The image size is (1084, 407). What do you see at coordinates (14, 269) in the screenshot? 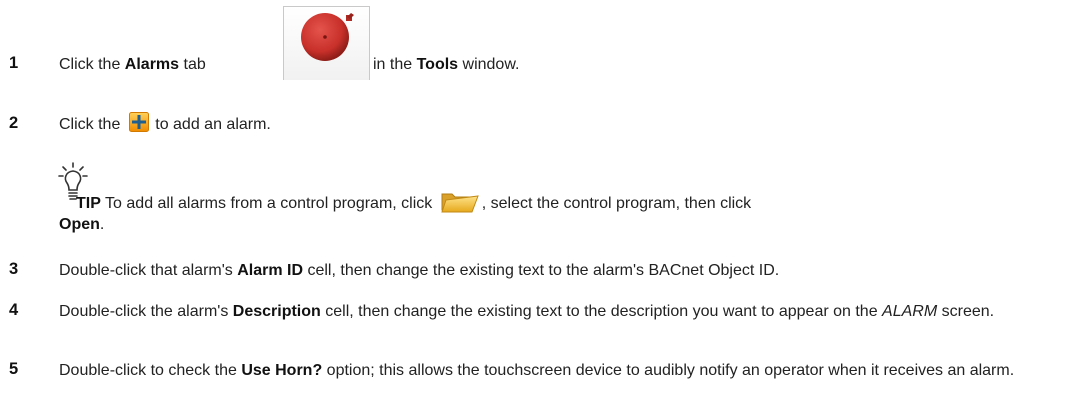
I see `step-number: 3` at bounding box center [14, 269].